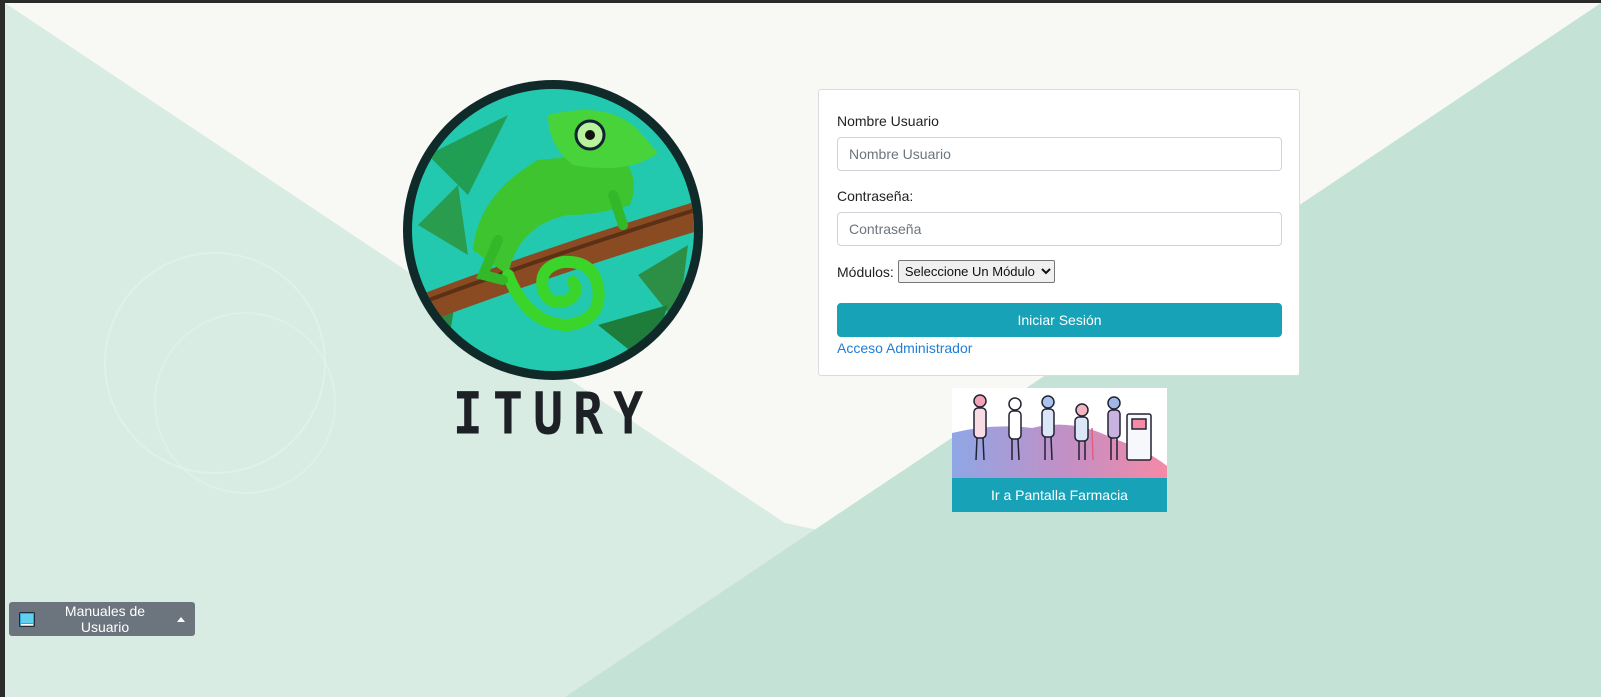 The width and height of the screenshot is (1601, 697). I want to click on username-label: Nombre Usuario, so click(888, 121).